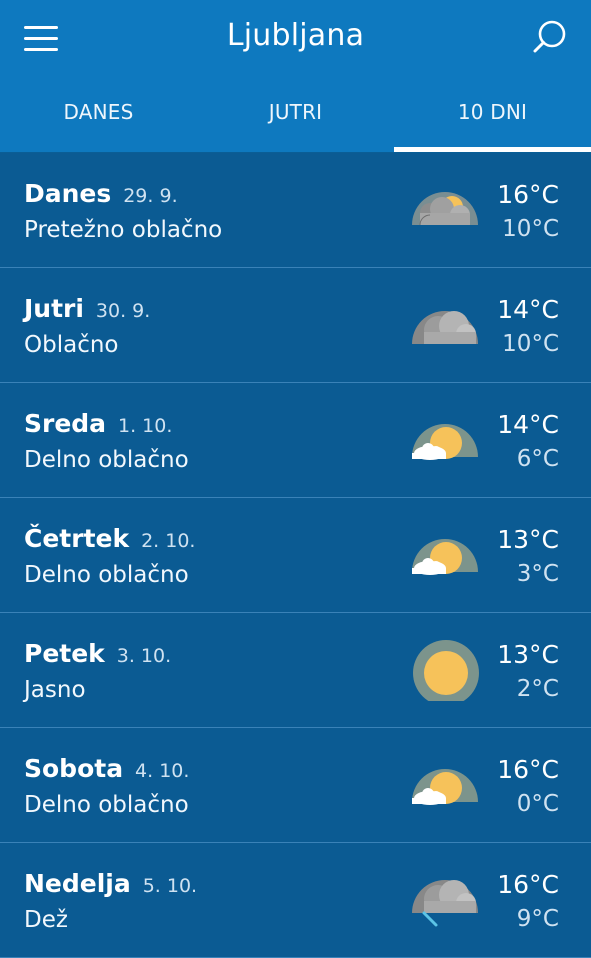  I want to click on low-temp: 6°C, so click(537, 459).